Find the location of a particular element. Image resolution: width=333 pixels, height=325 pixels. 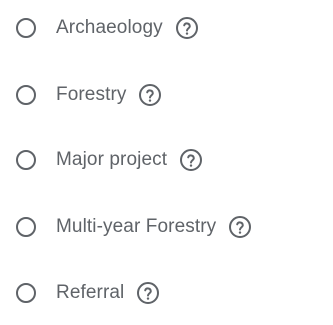

option-major-project: Major project is located at coordinates (109, 160).